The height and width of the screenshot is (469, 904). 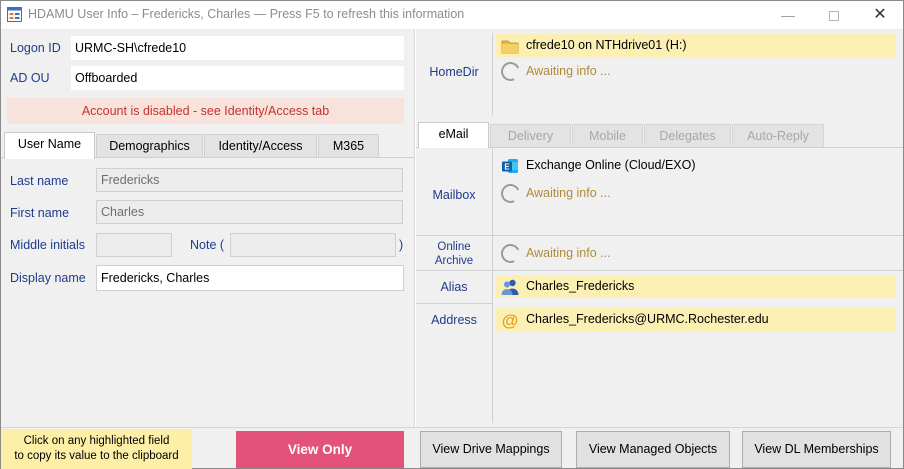 I want to click on display-name-label: Display name, so click(x=48, y=278).